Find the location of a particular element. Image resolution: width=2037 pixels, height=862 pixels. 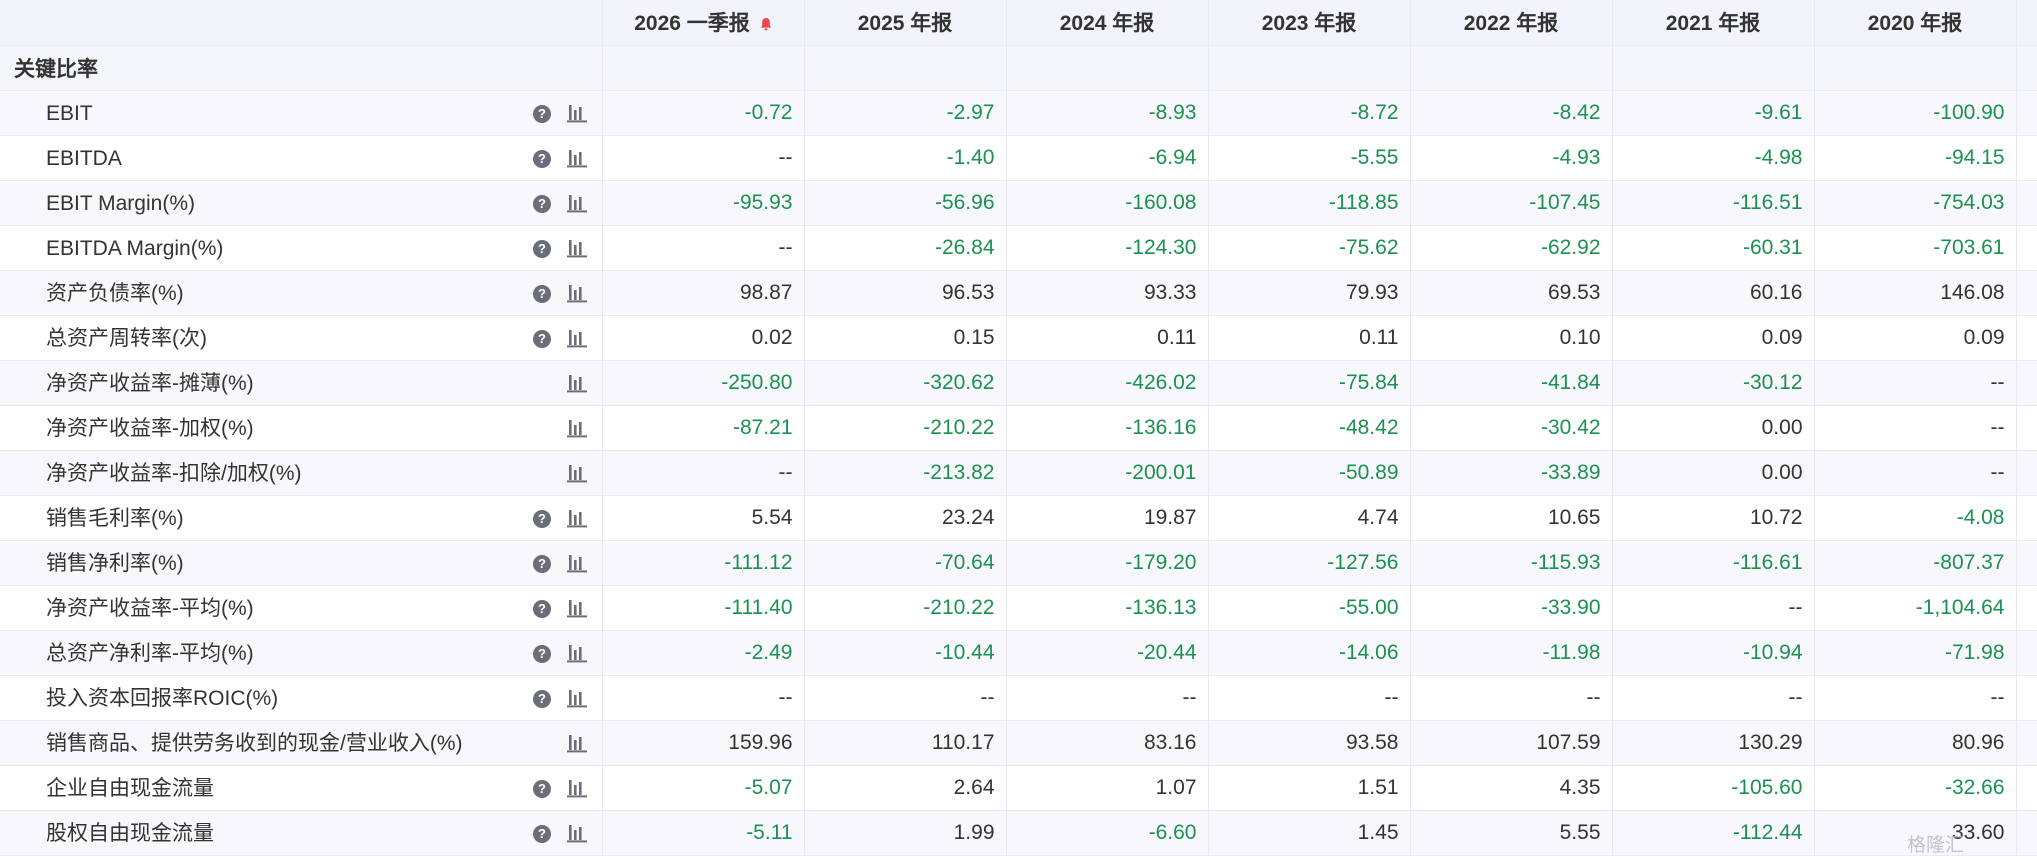

column-header: 2020 年报 is located at coordinates (1915, 23).